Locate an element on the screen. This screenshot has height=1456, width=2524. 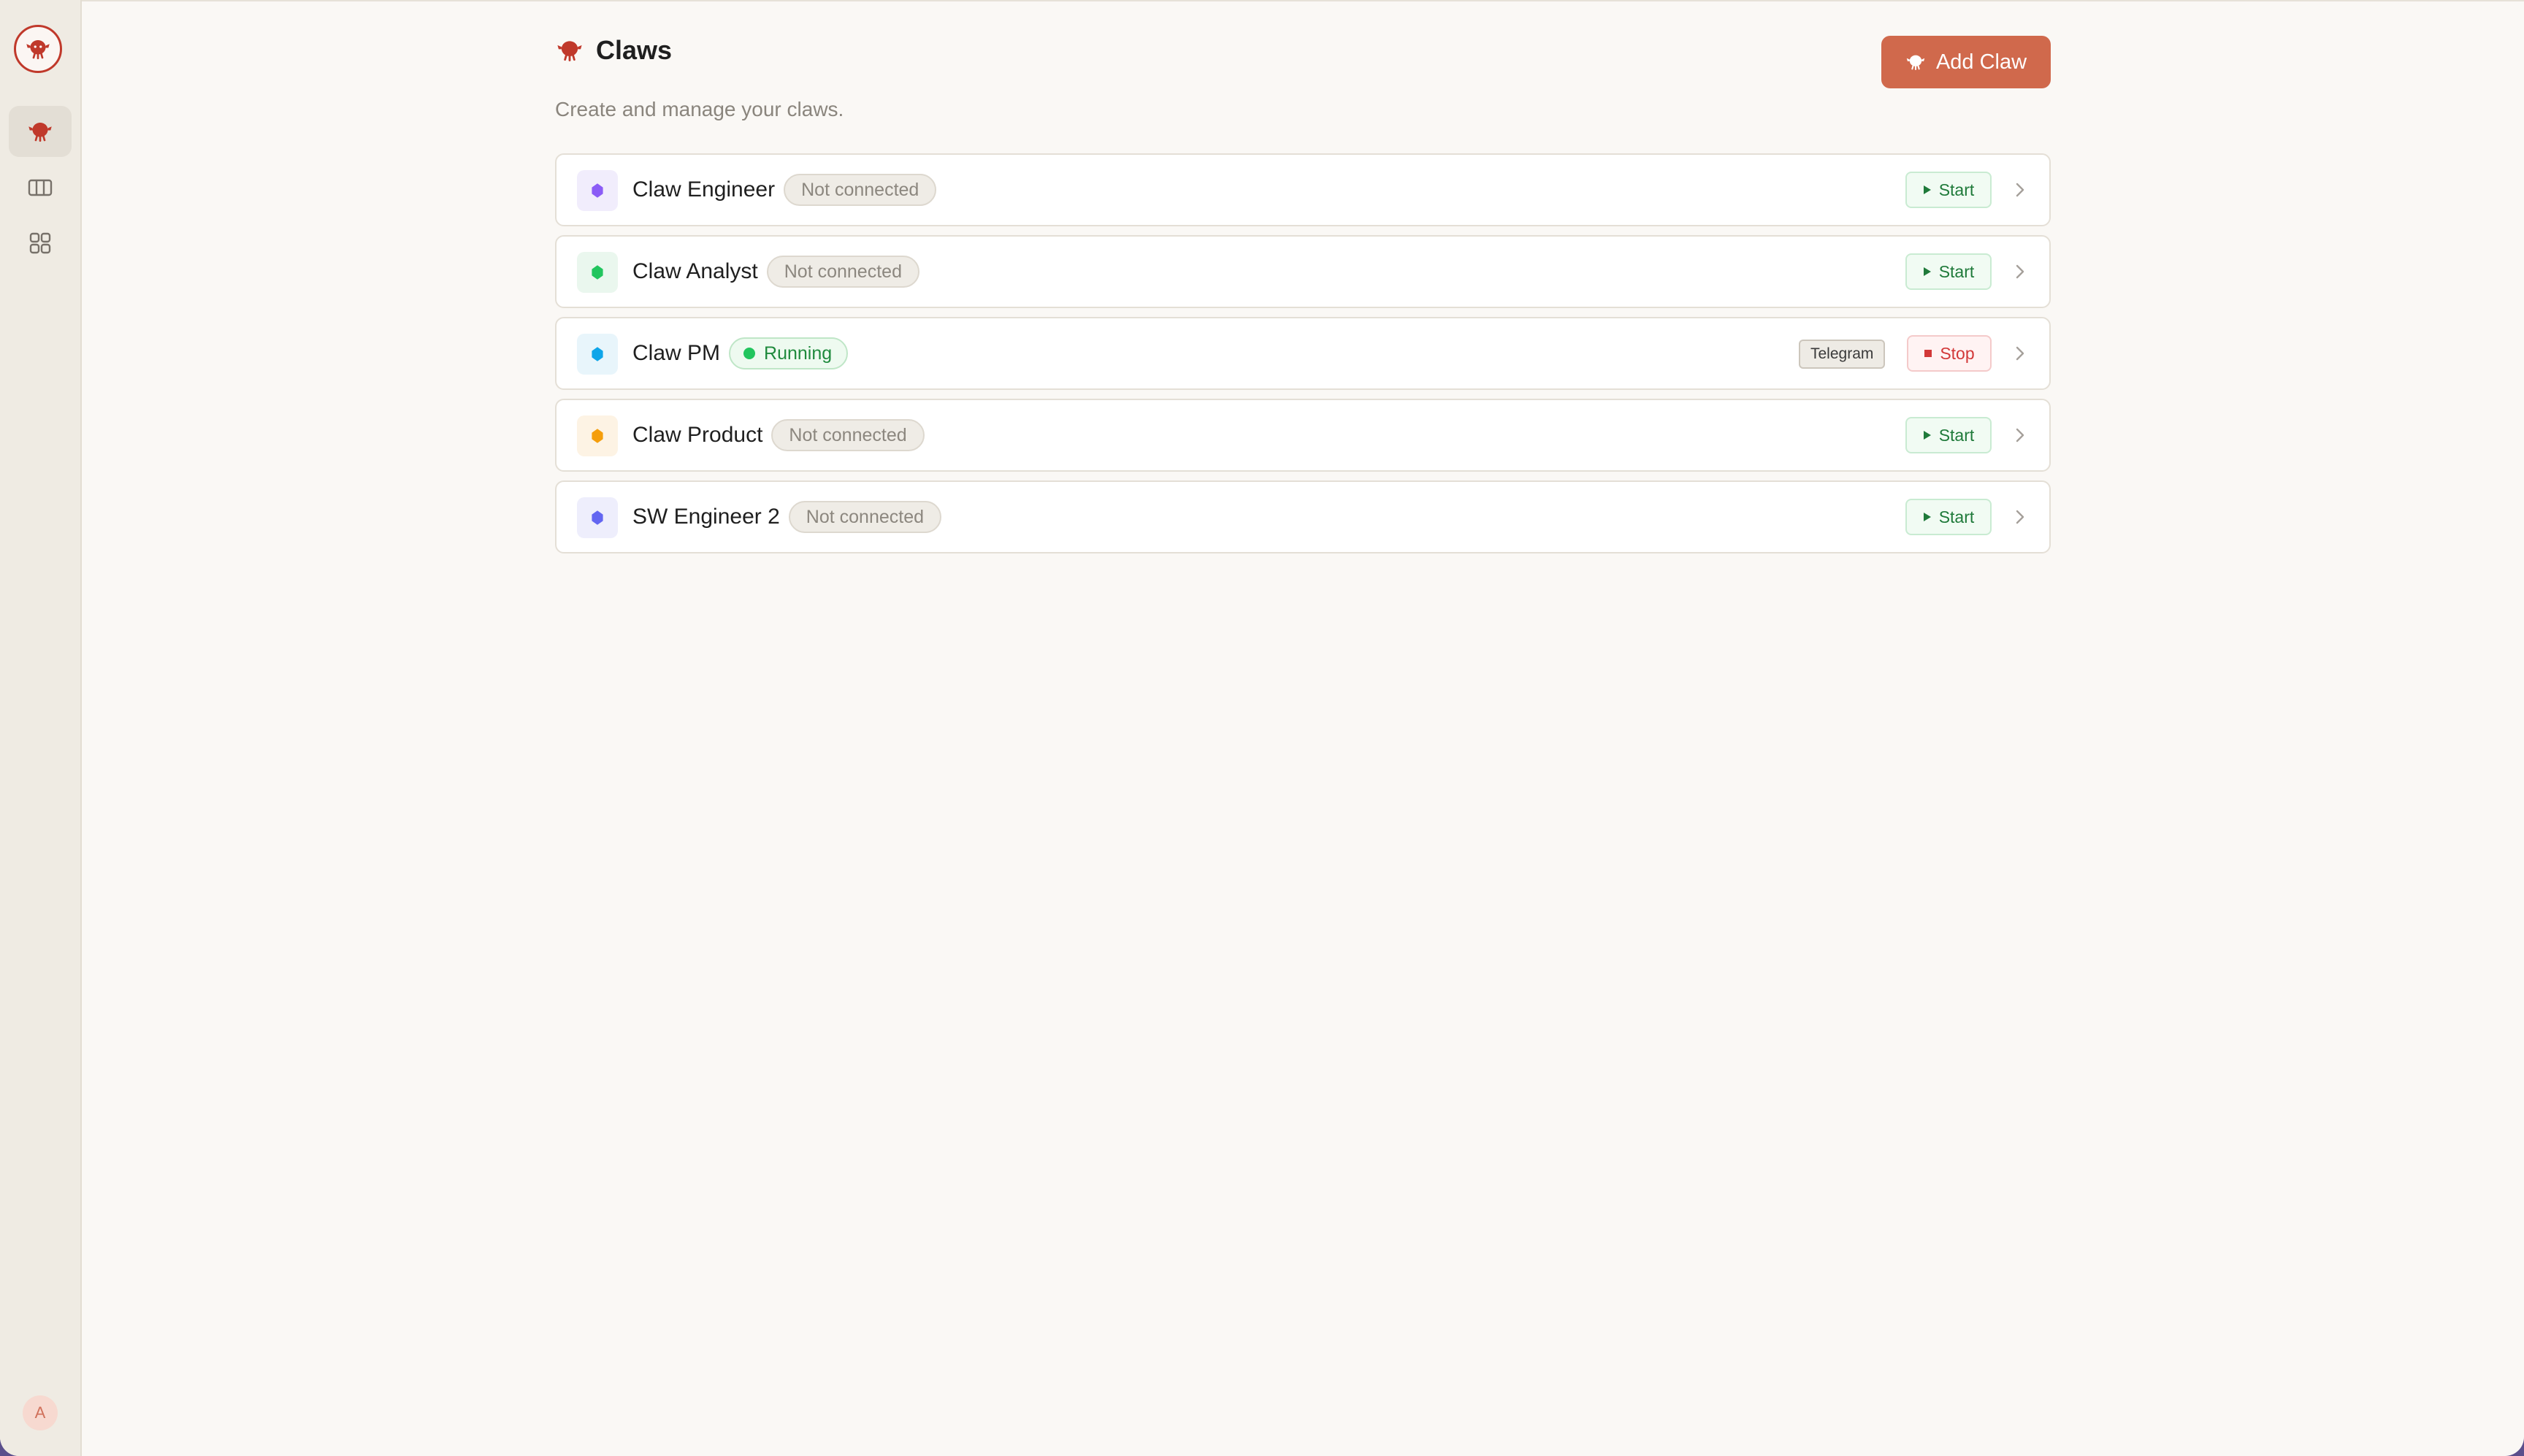
app-logo is located at coordinates (38, 49).